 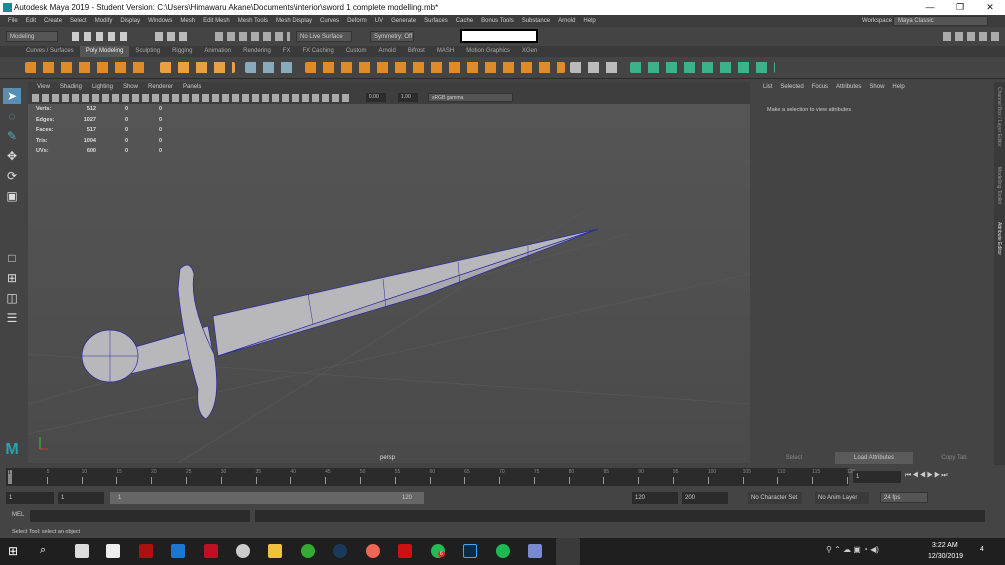 I want to click on panel-tool-icons, so click(x=192, y=98).